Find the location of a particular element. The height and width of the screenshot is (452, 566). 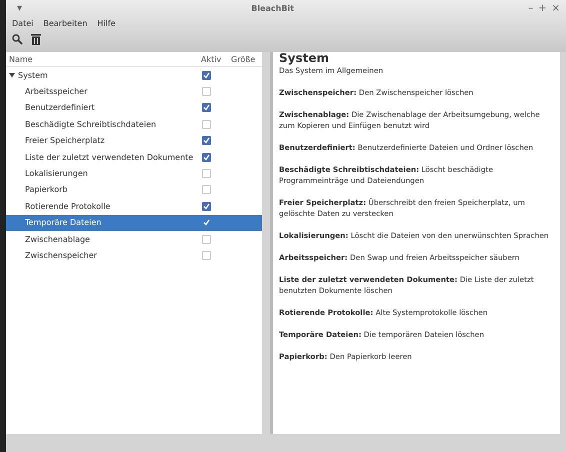

item-label: Temporäre Dateien is located at coordinates (63, 223).